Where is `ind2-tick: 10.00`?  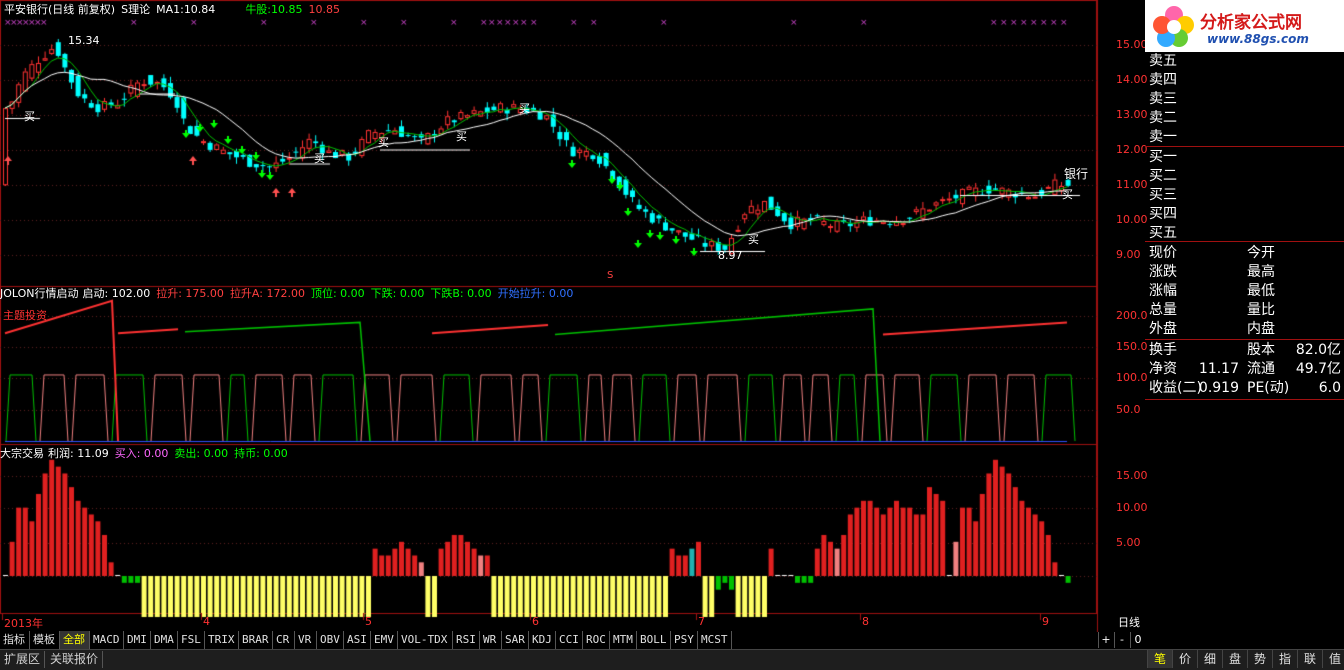 ind2-tick: 10.00 is located at coordinates (1132, 507).